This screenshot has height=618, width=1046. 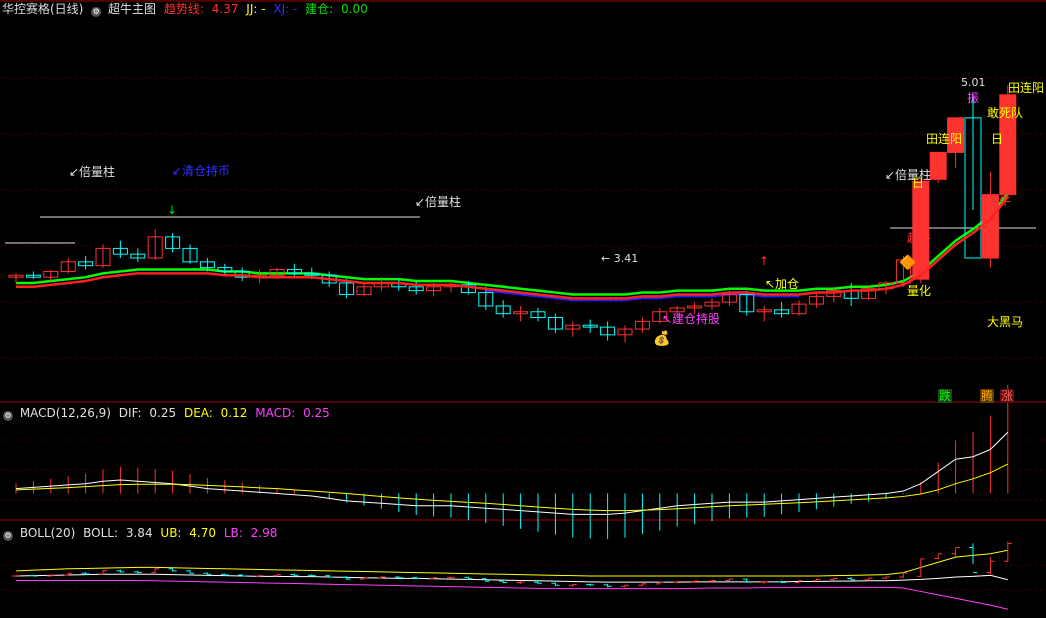 I want to click on annotation-gansidui: 敢死队, so click(x=1005, y=113).